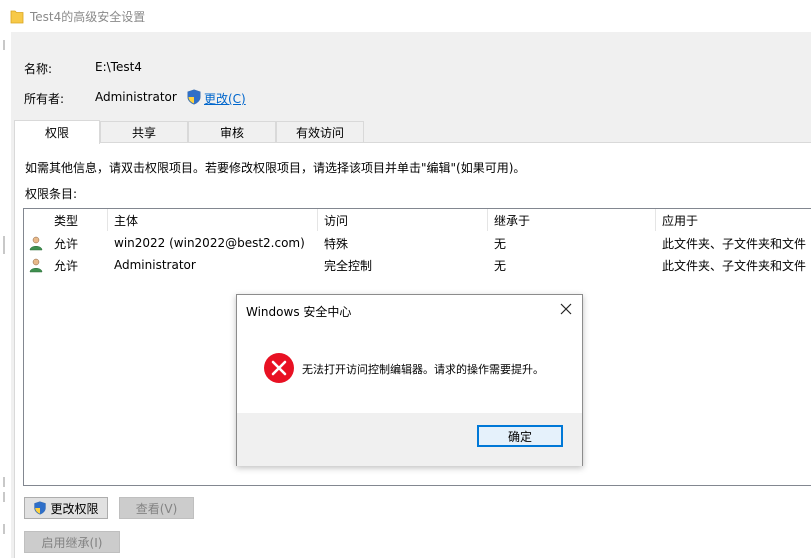 This screenshot has height=558, width=811. Describe the element at coordinates (409, 380) in the screenshot. I see `security-error-dialog: Windows 安全中心 无法打开访问控制编辑器。请求的操作需要提升。 确定` at that location.